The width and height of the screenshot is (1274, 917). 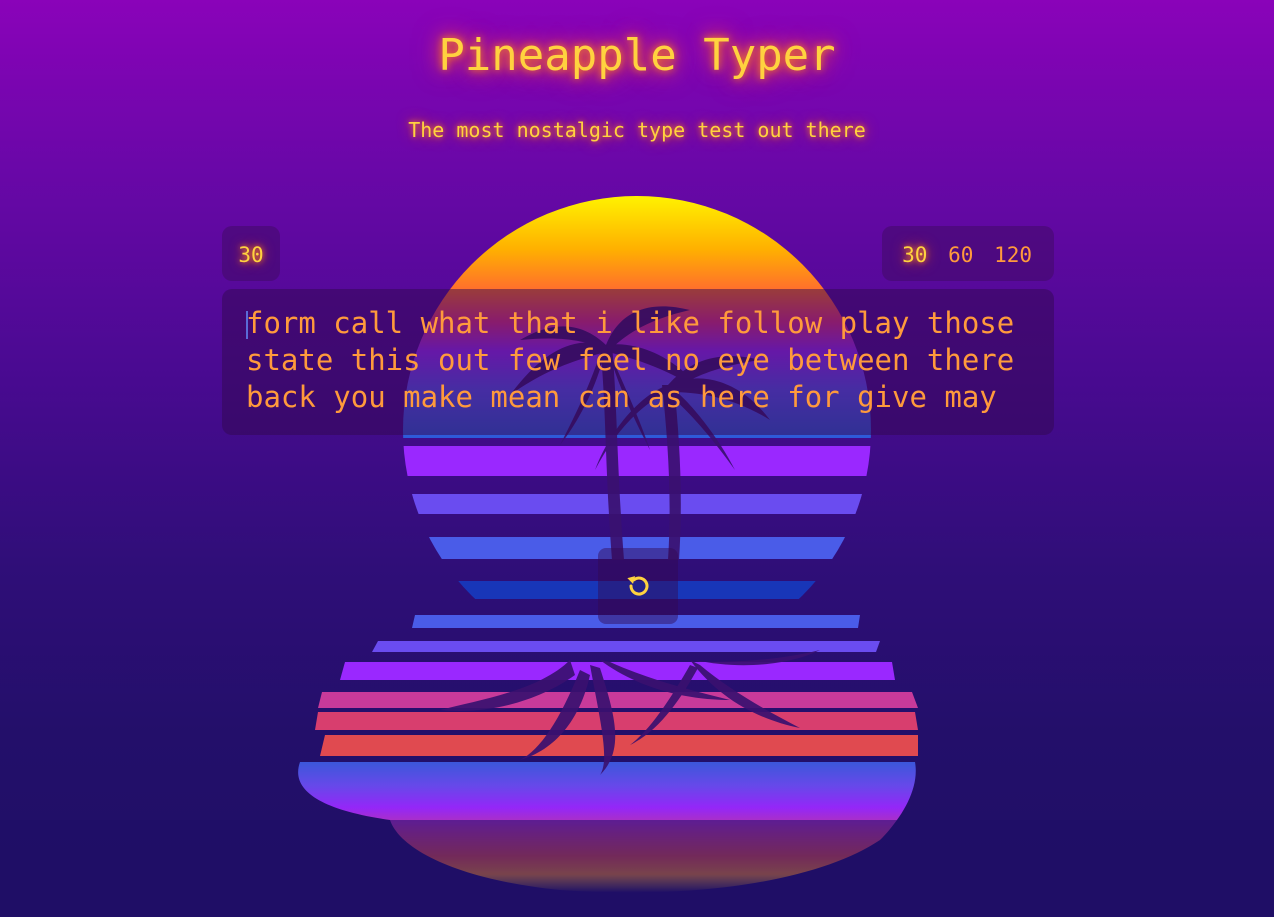 I want to click on duration-option-60: 60, so click(x=960, y=255).